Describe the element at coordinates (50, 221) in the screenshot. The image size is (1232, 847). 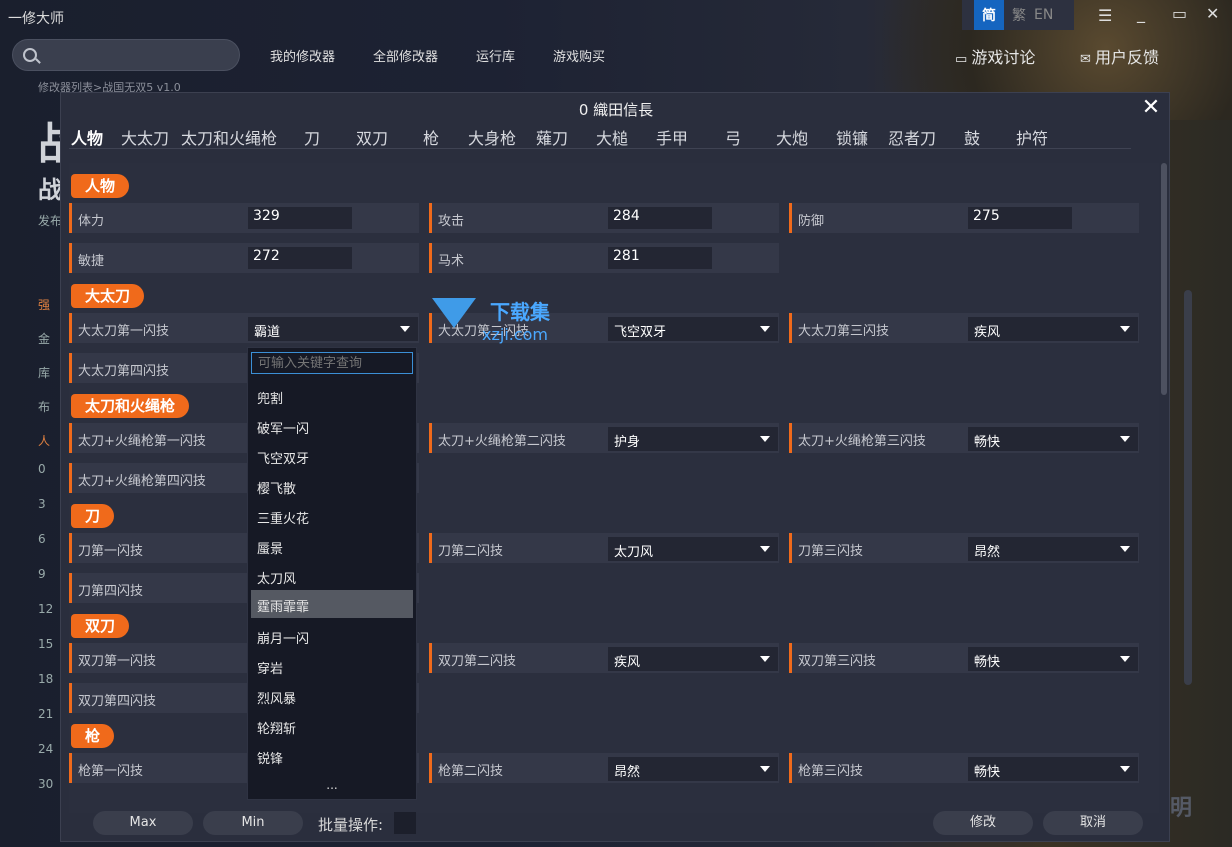
I see `publish-label: 发布` at that location.